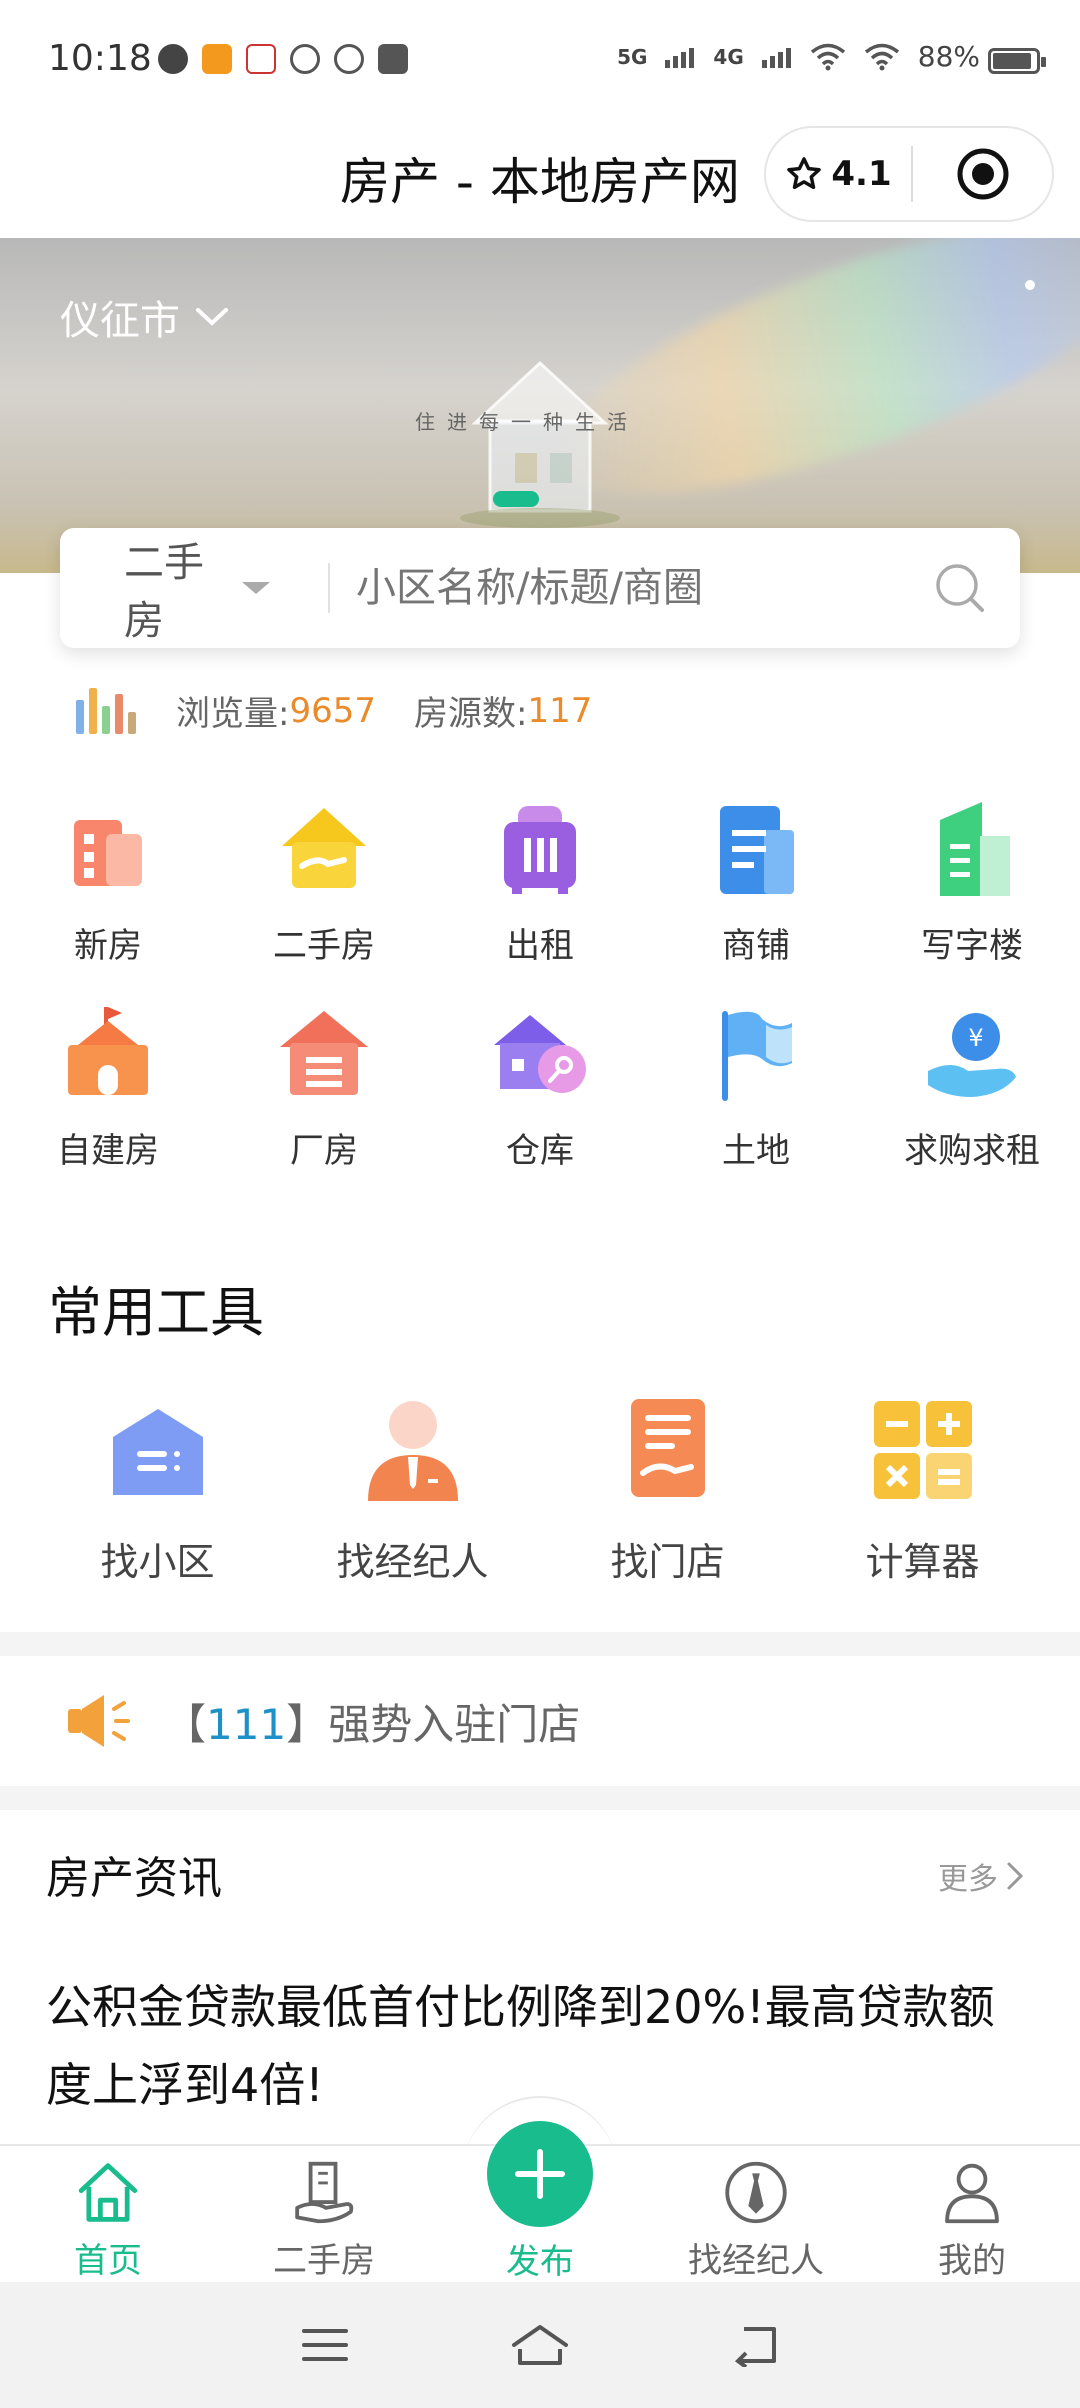 The width and height of the screenshot is (1080, 2408). Describe the element at coordinates (798, 56) in the screenshot. I see `status-indicators: 5G 4G 88%` at that location.